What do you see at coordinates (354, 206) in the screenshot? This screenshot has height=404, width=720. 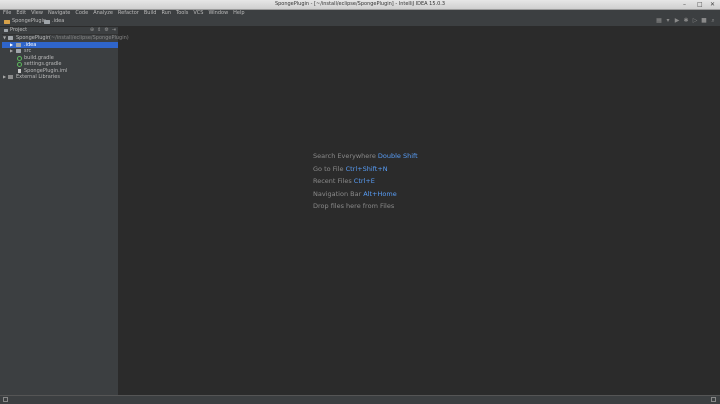 I see `hint-text: Drop files here from Files` at bounding box center [354, 206].